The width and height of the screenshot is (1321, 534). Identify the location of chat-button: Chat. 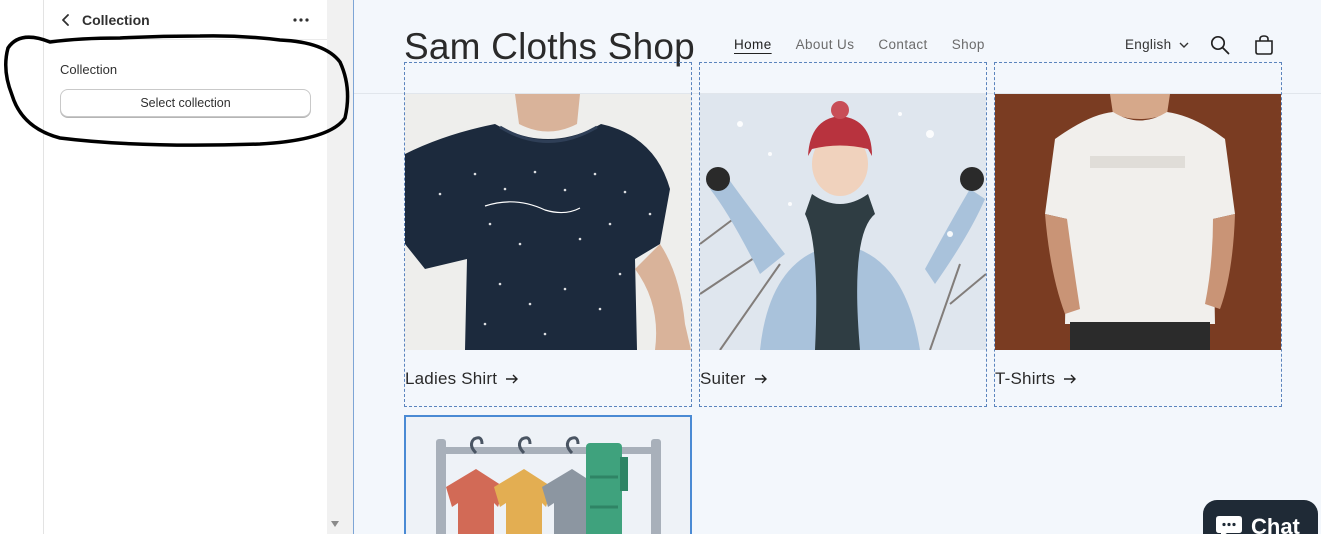
(1260, 517).